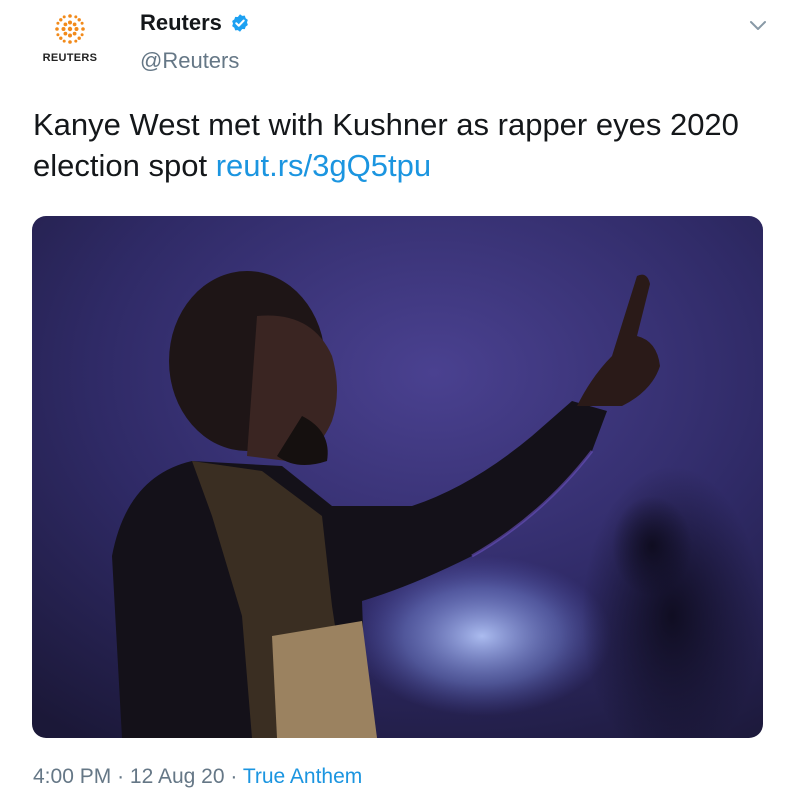 The width and height of the screenshot is (795, 800). What do you see at coordinates (177, 776) in the screenshot?
I see `tweet-date: 12 Aug 20` at bounding box center [177, 776].